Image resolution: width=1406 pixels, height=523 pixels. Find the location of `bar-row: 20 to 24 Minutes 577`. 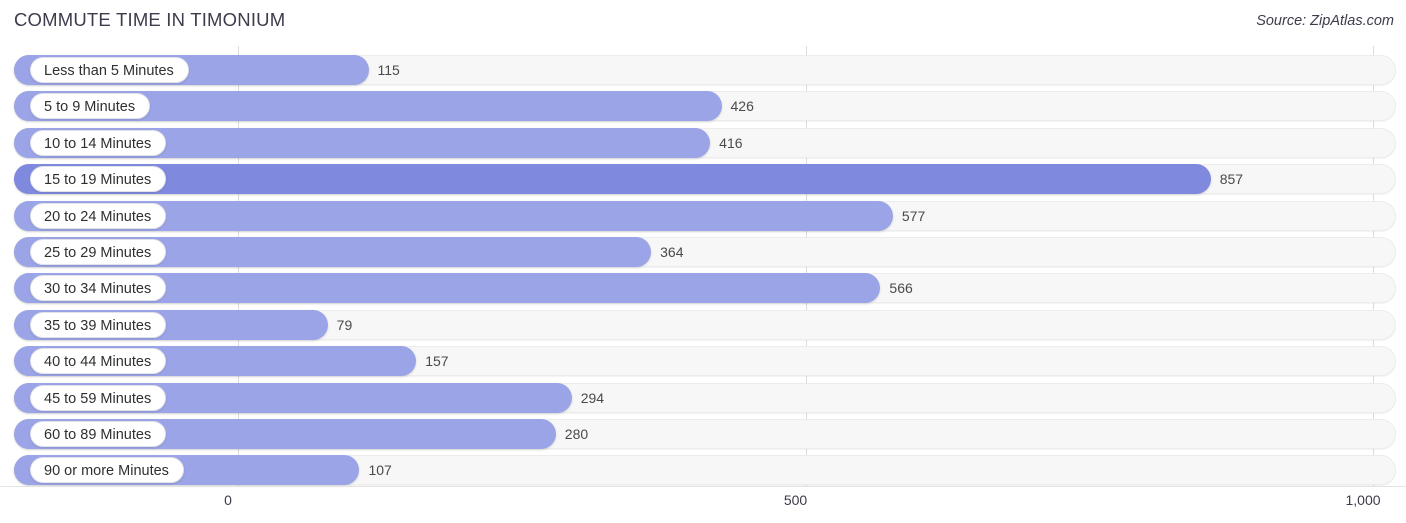

bar-row: 20 to 24 Minutes 577 is located at coordinates (705, 215).